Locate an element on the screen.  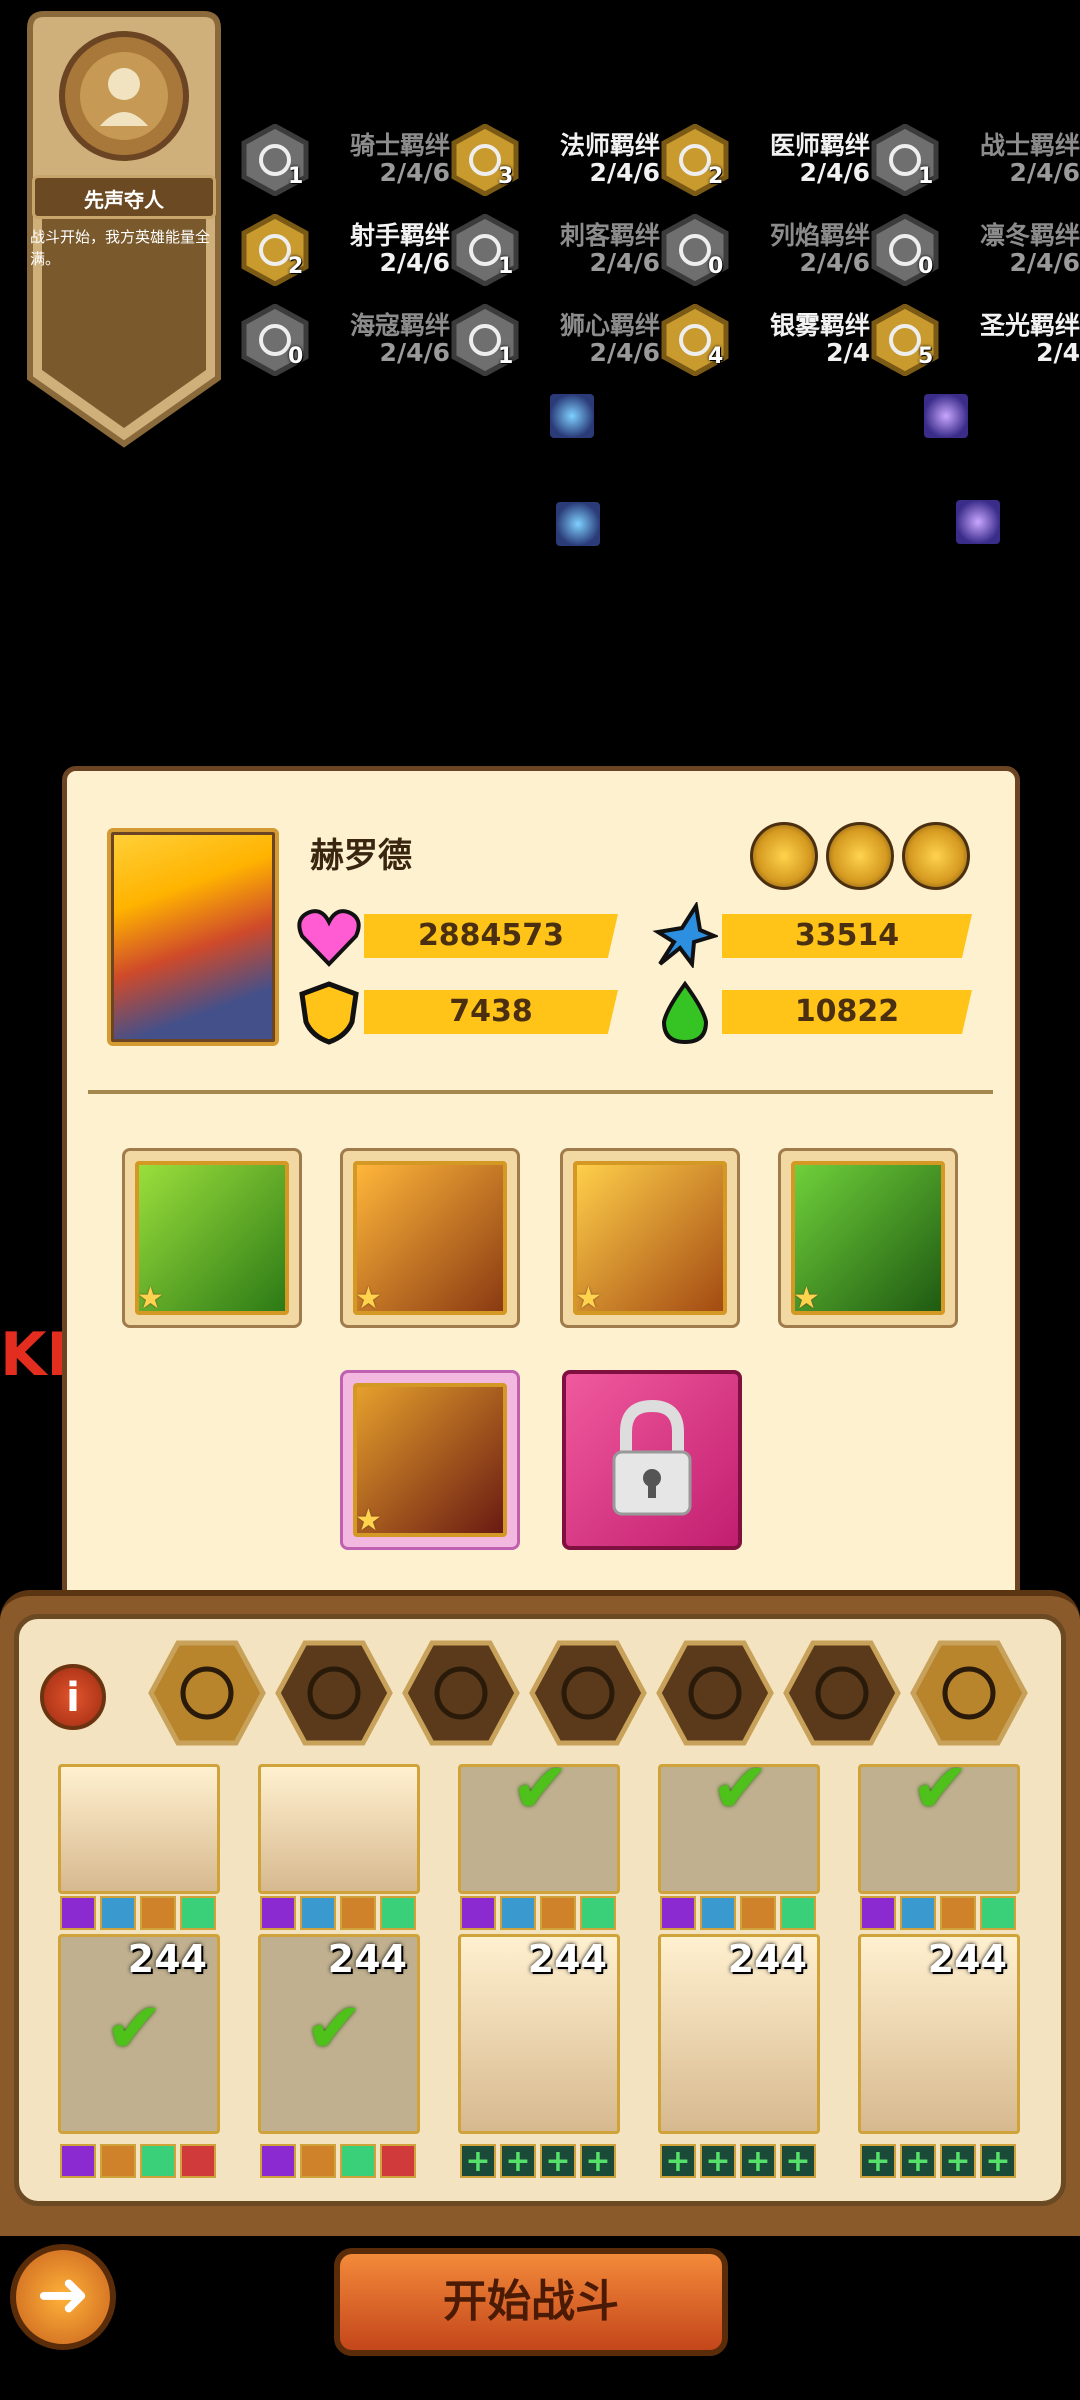
all-factions-icon is located at coordinates (207, 1693).